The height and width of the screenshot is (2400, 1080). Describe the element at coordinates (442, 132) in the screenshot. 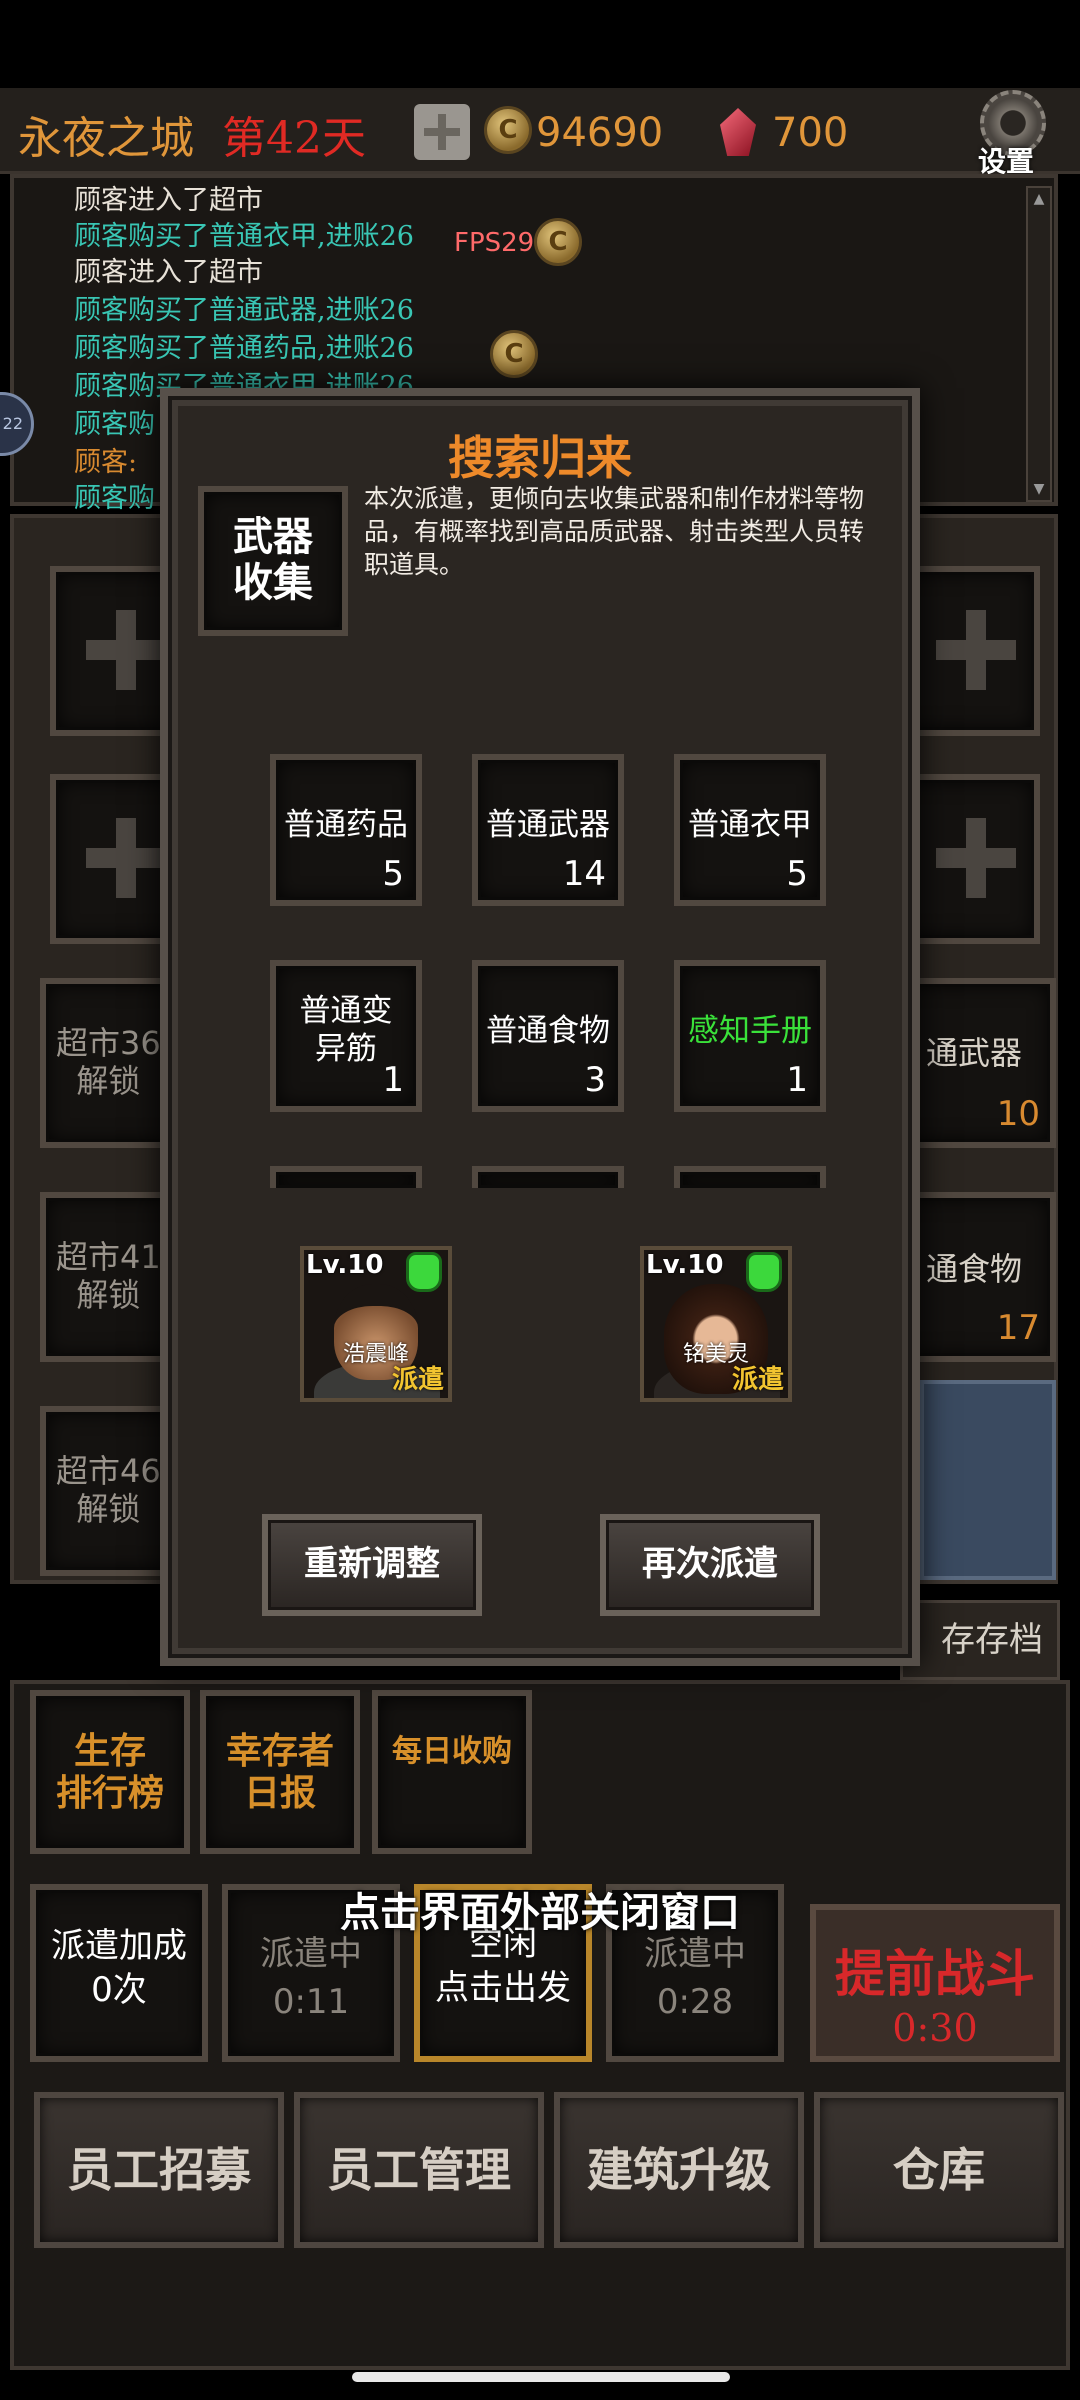

I see `add-currency-button` at that location.